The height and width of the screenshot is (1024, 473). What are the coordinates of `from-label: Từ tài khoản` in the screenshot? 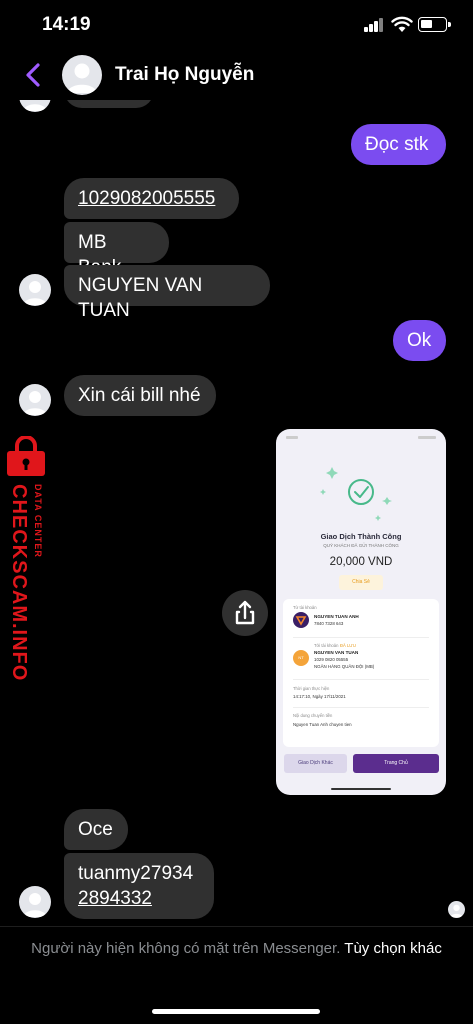 It's located at (305, 607).